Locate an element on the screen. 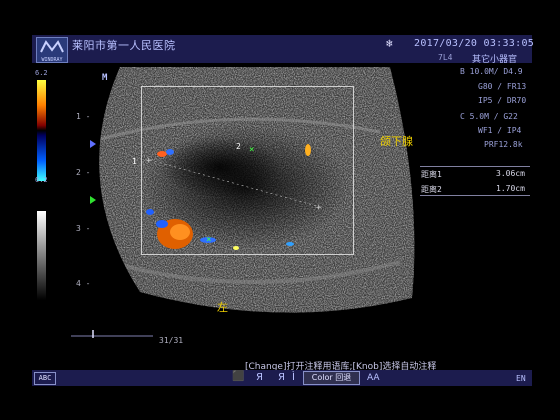  param-b-mode: B 10.0M/ D4.9 is located at coordinates (491, 71).